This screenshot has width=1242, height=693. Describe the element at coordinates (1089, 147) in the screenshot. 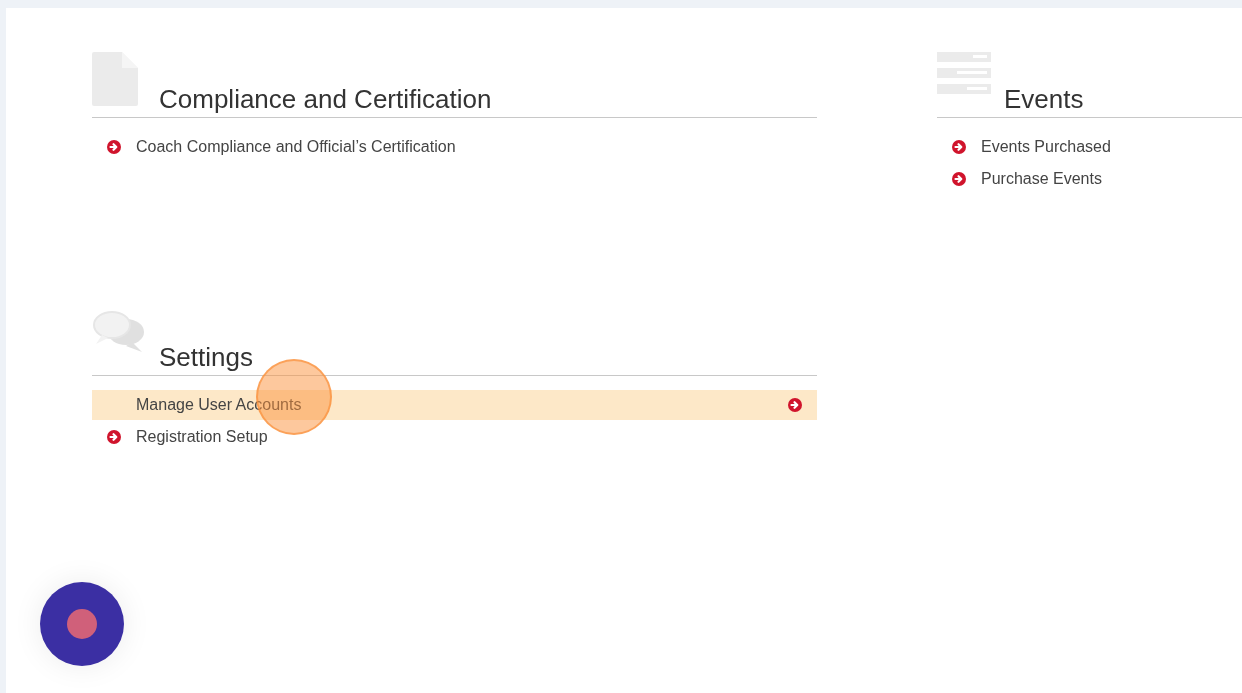

I see `menu-link: Events Purchased` at that location.